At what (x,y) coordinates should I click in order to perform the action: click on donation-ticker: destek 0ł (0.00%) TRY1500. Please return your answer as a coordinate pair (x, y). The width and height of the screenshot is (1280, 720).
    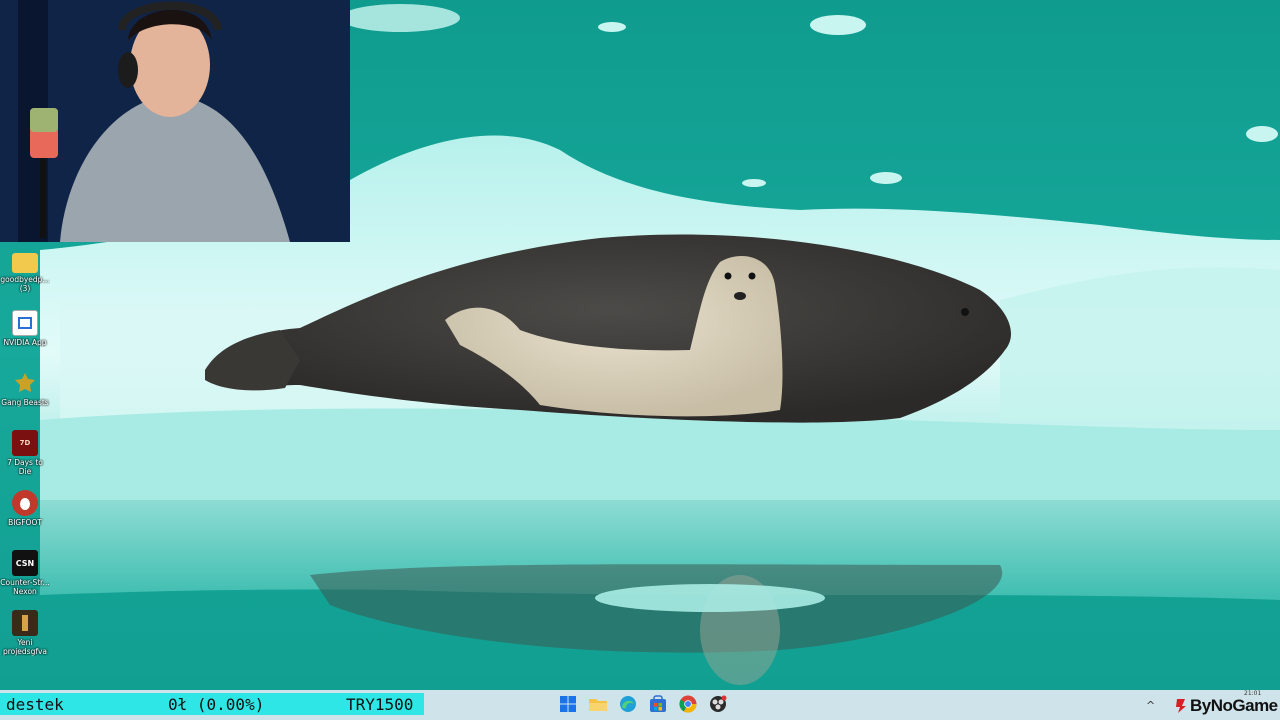
    Looking at the image, I should click on (212, 704).